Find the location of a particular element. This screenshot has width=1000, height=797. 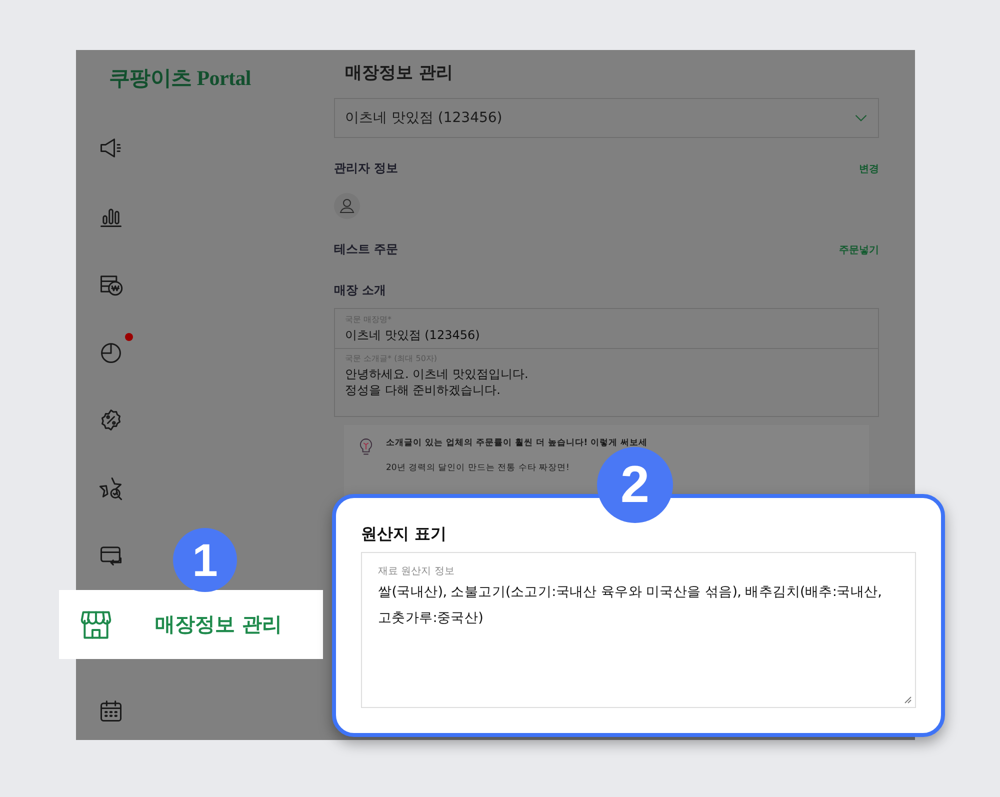

tip-text: 소개글이 있는 업체의 주문률이 훨씬 더 높습니다! 이렇게 써보세 is located at coordinates (517, 443).